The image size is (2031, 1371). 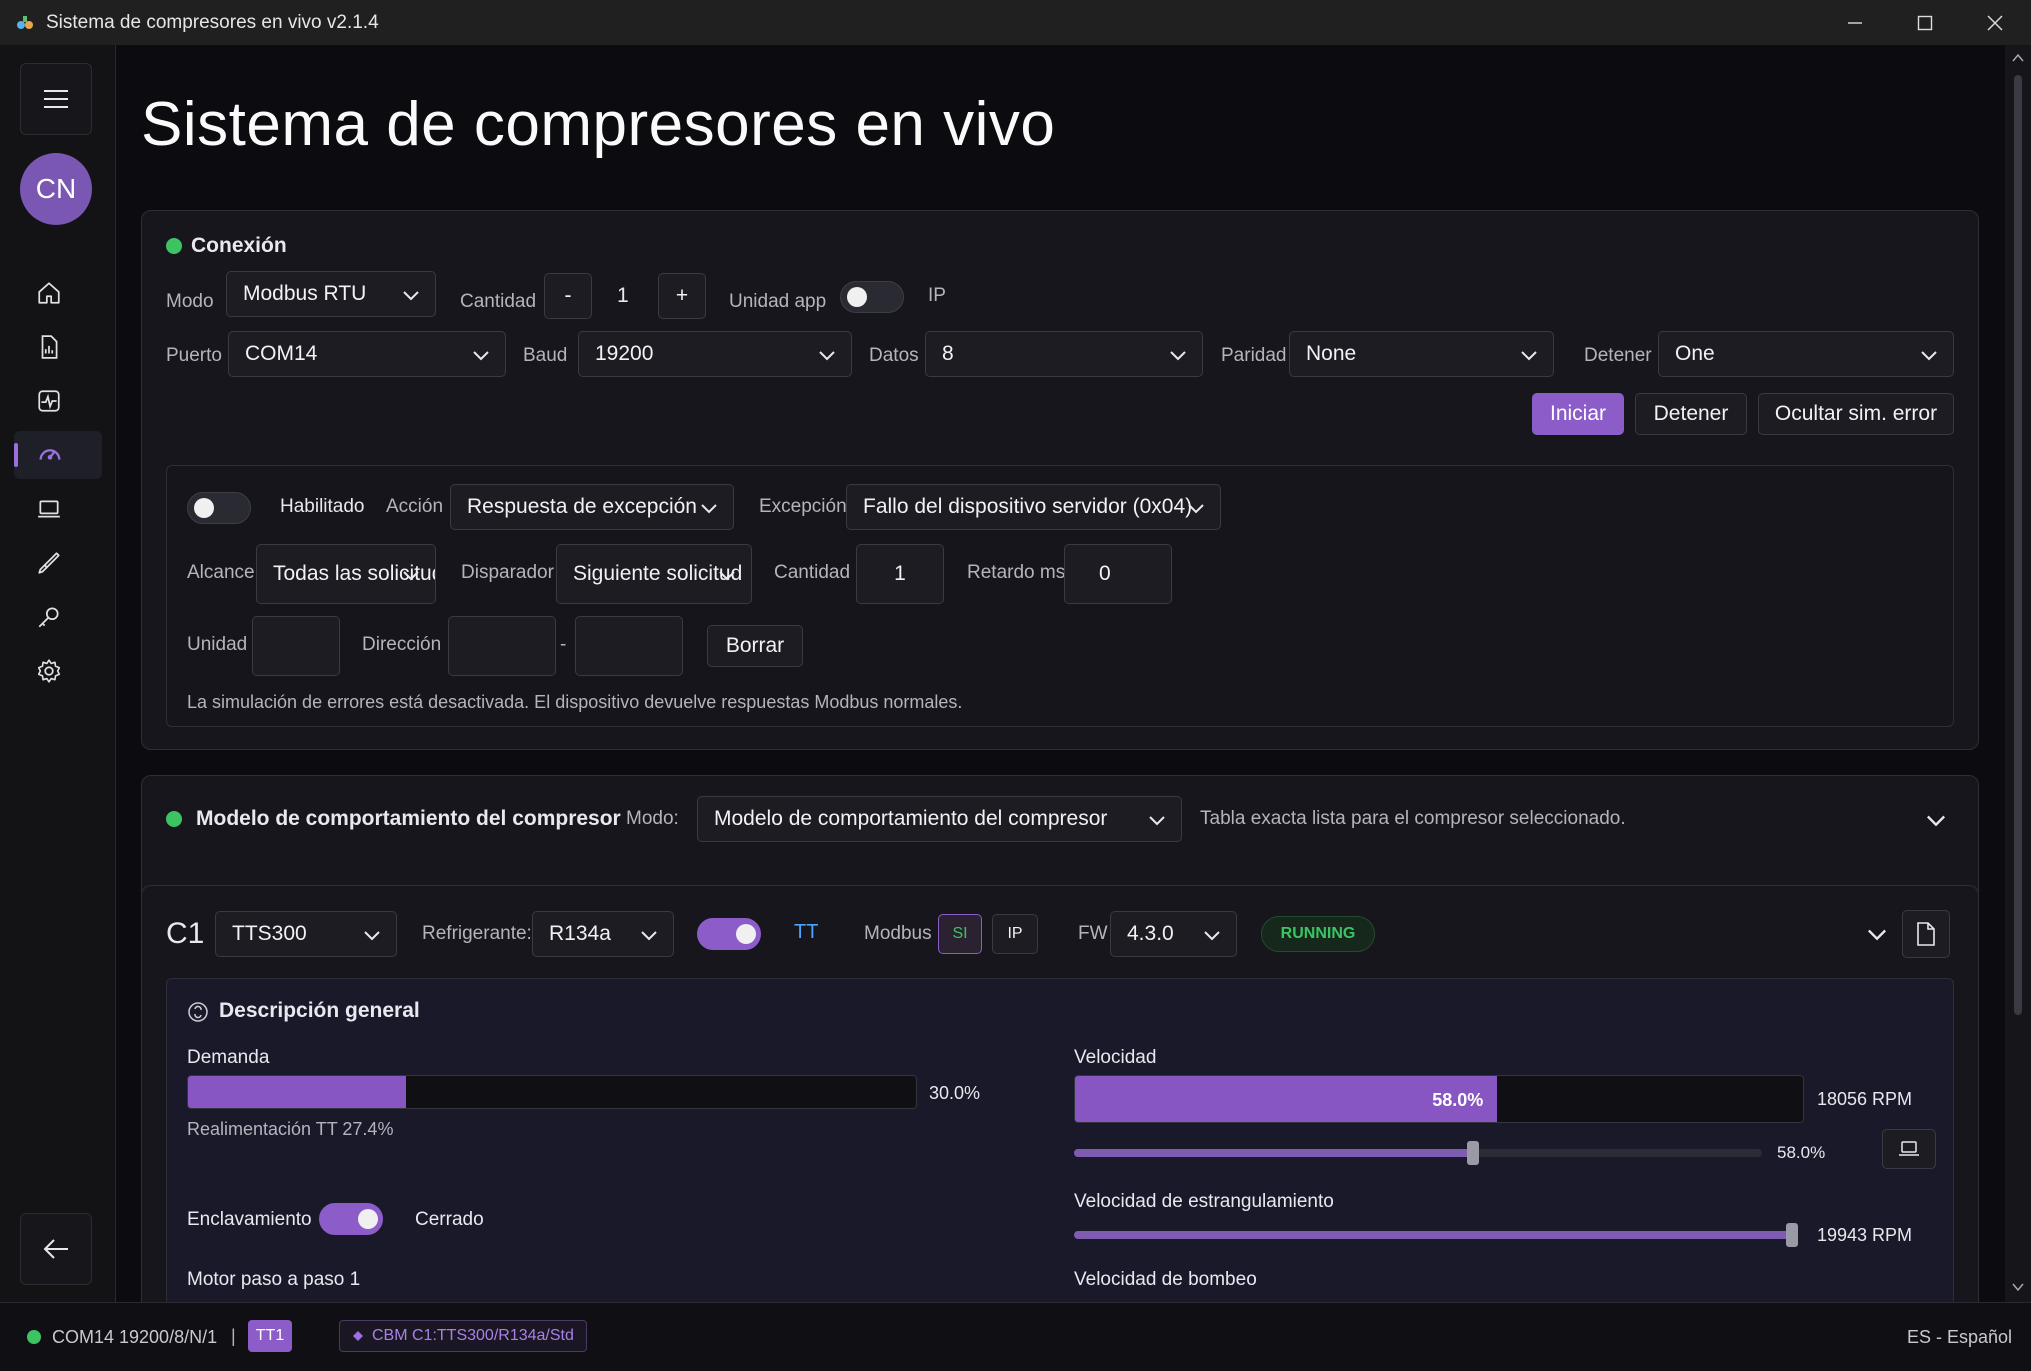 I want to click on port-select: COM14, so click(x=367, y=354).